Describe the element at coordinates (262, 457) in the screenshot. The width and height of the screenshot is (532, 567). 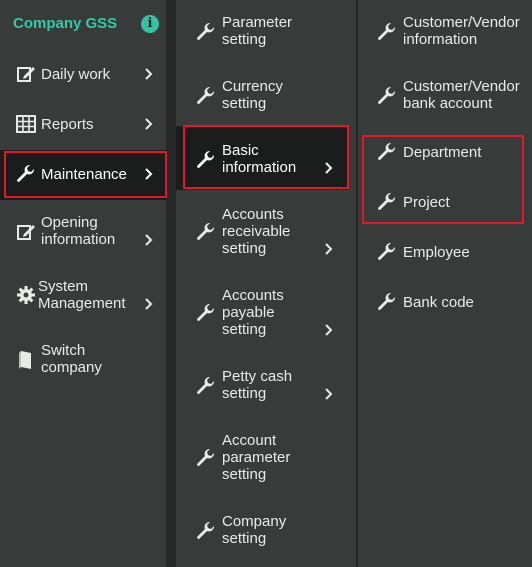
I see `submenu-item-label: Account parameter setting` at that location.